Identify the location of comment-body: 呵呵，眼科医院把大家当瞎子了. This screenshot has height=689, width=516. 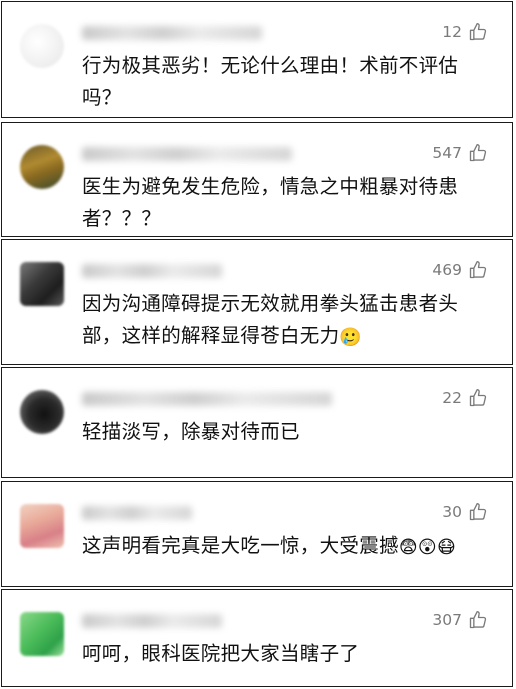
(221, 653).